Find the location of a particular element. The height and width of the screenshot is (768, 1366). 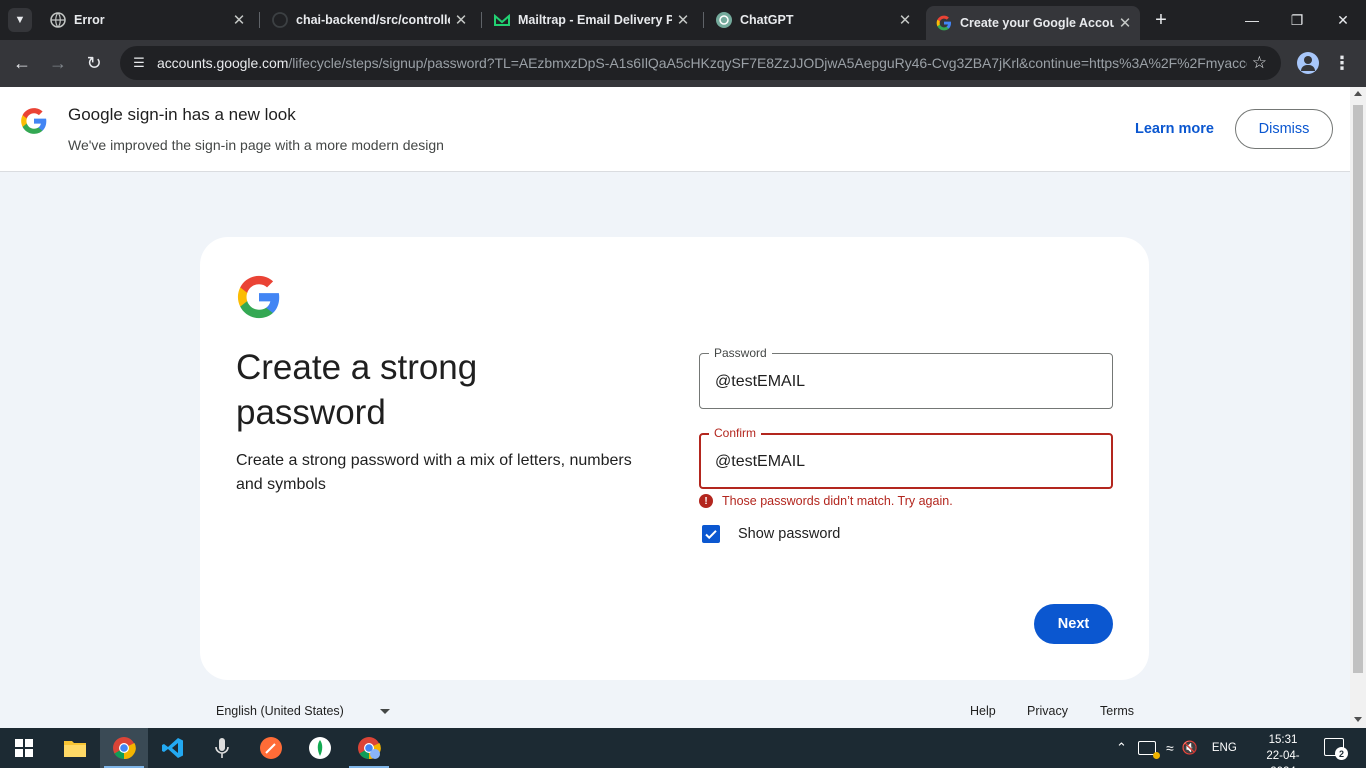

speaker-muted-icon: 🔇 is located at coordinates (1190, 748).